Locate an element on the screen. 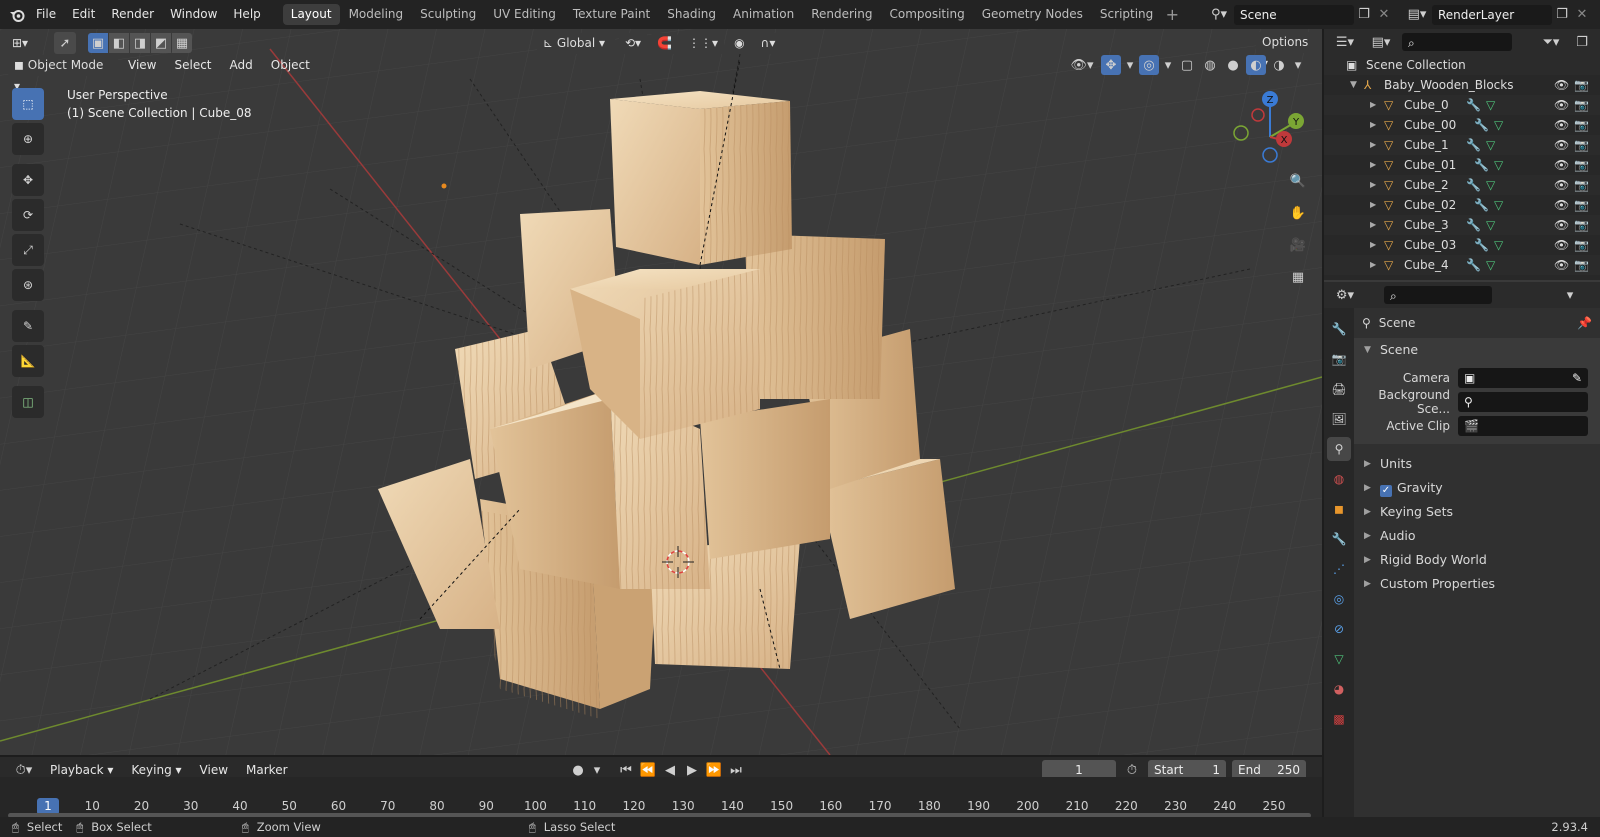 The image size is (1600, 837). pin-icon: 📌 is located at coordinates (1584, 323).